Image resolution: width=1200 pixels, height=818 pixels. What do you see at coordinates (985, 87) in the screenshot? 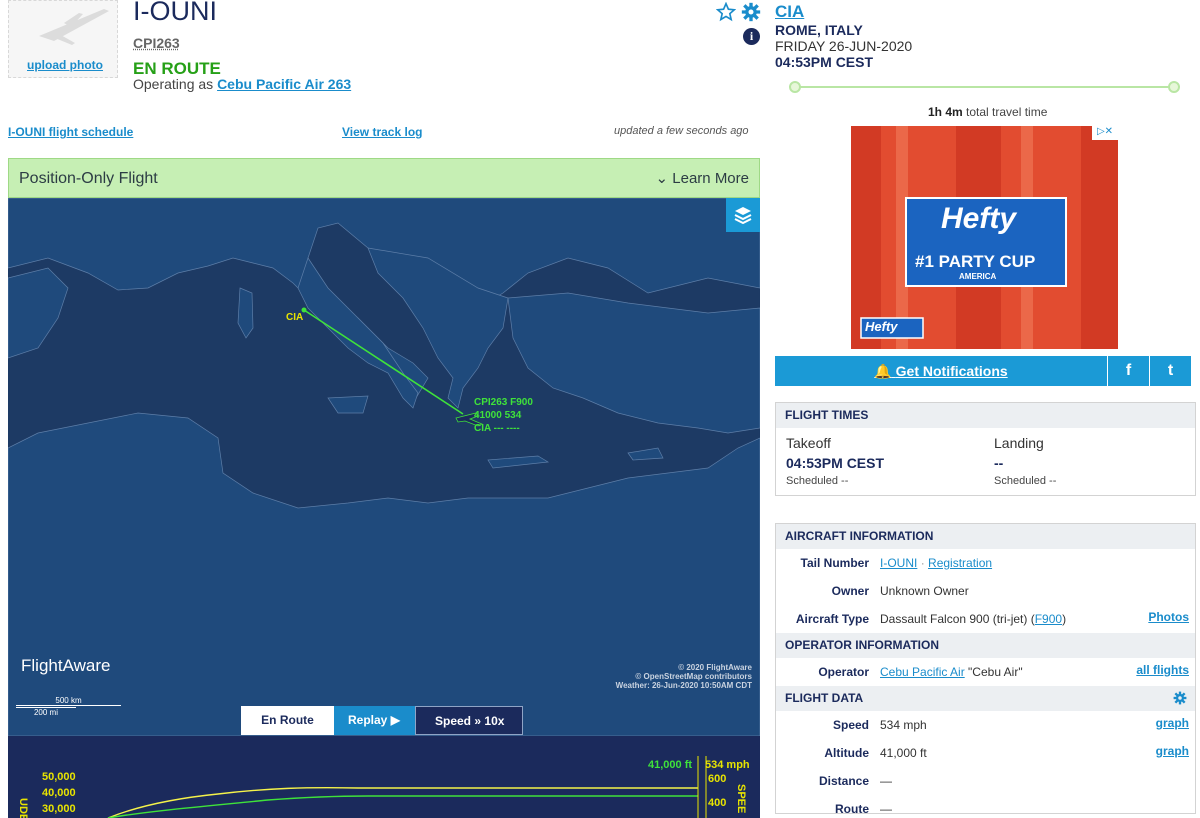
I see `progress-track` at bounding box center [985, 87].